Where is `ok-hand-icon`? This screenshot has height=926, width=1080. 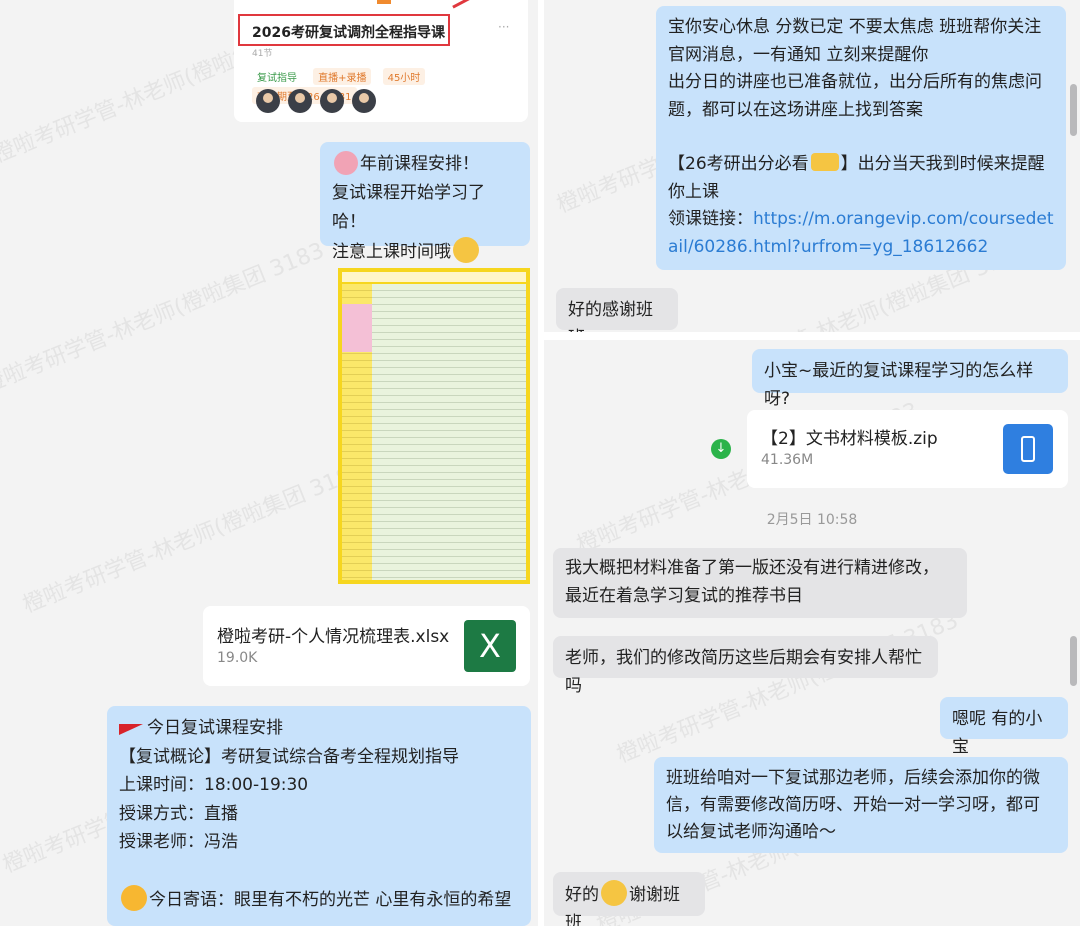 ok-hand-icon is located at coordinates (614, 893).